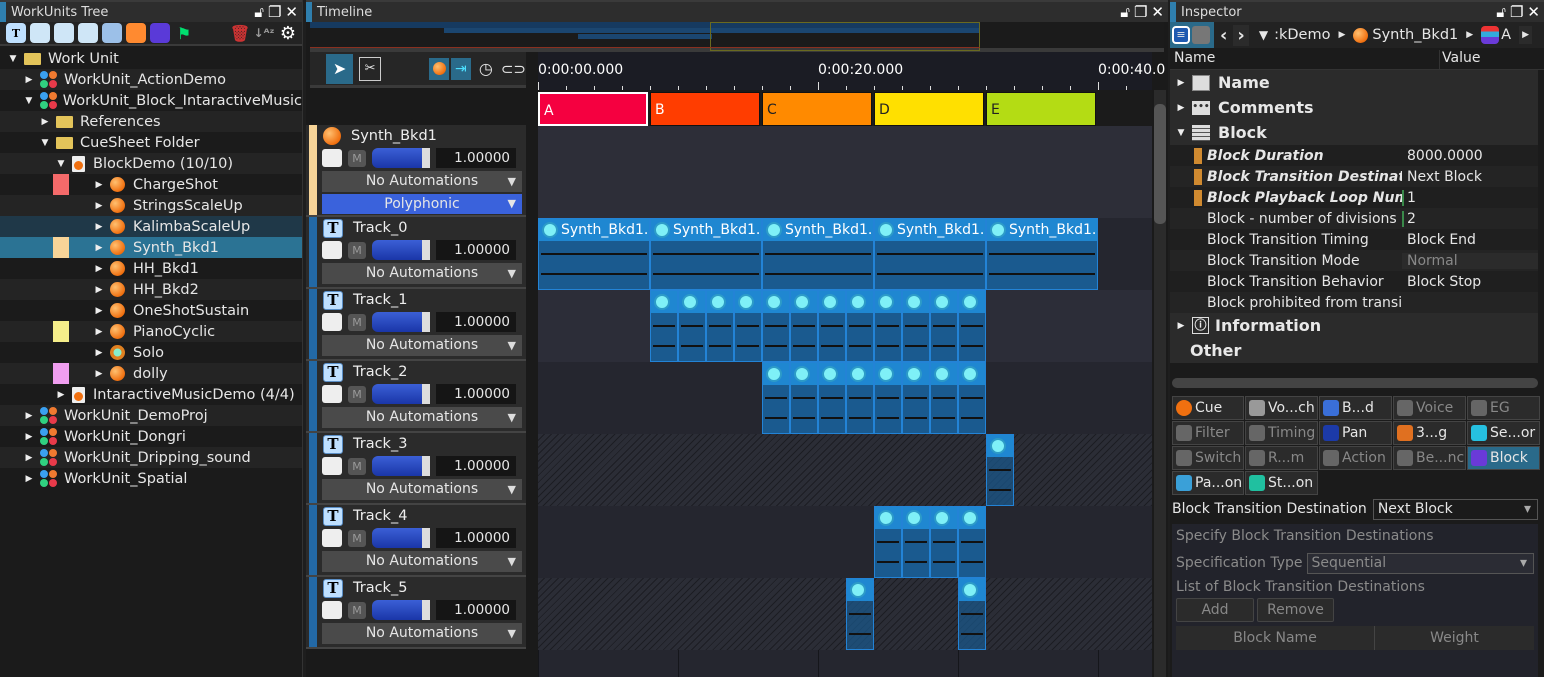 The image size is (1544, 677). Describe the element at coordinates (460, 68) in the screenshot. I see `snap-mode-button: ⇥` at that location.